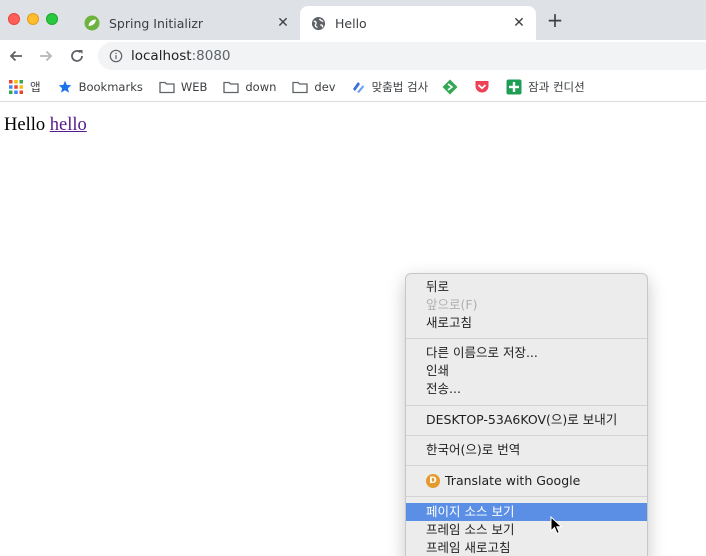 The image size is (706, 556). Describe the element at coordinates (65, 87) in the screenshot. I see `star-icon` at that location.